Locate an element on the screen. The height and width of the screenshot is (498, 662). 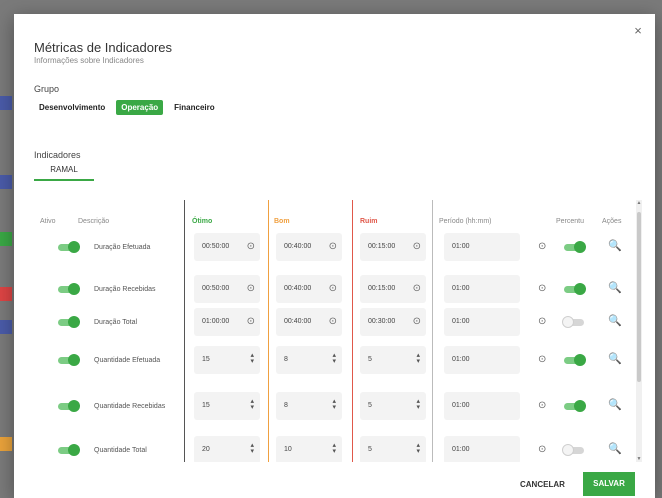
descricao-label: Duração Efetuada is located at coordinates (122, 247).